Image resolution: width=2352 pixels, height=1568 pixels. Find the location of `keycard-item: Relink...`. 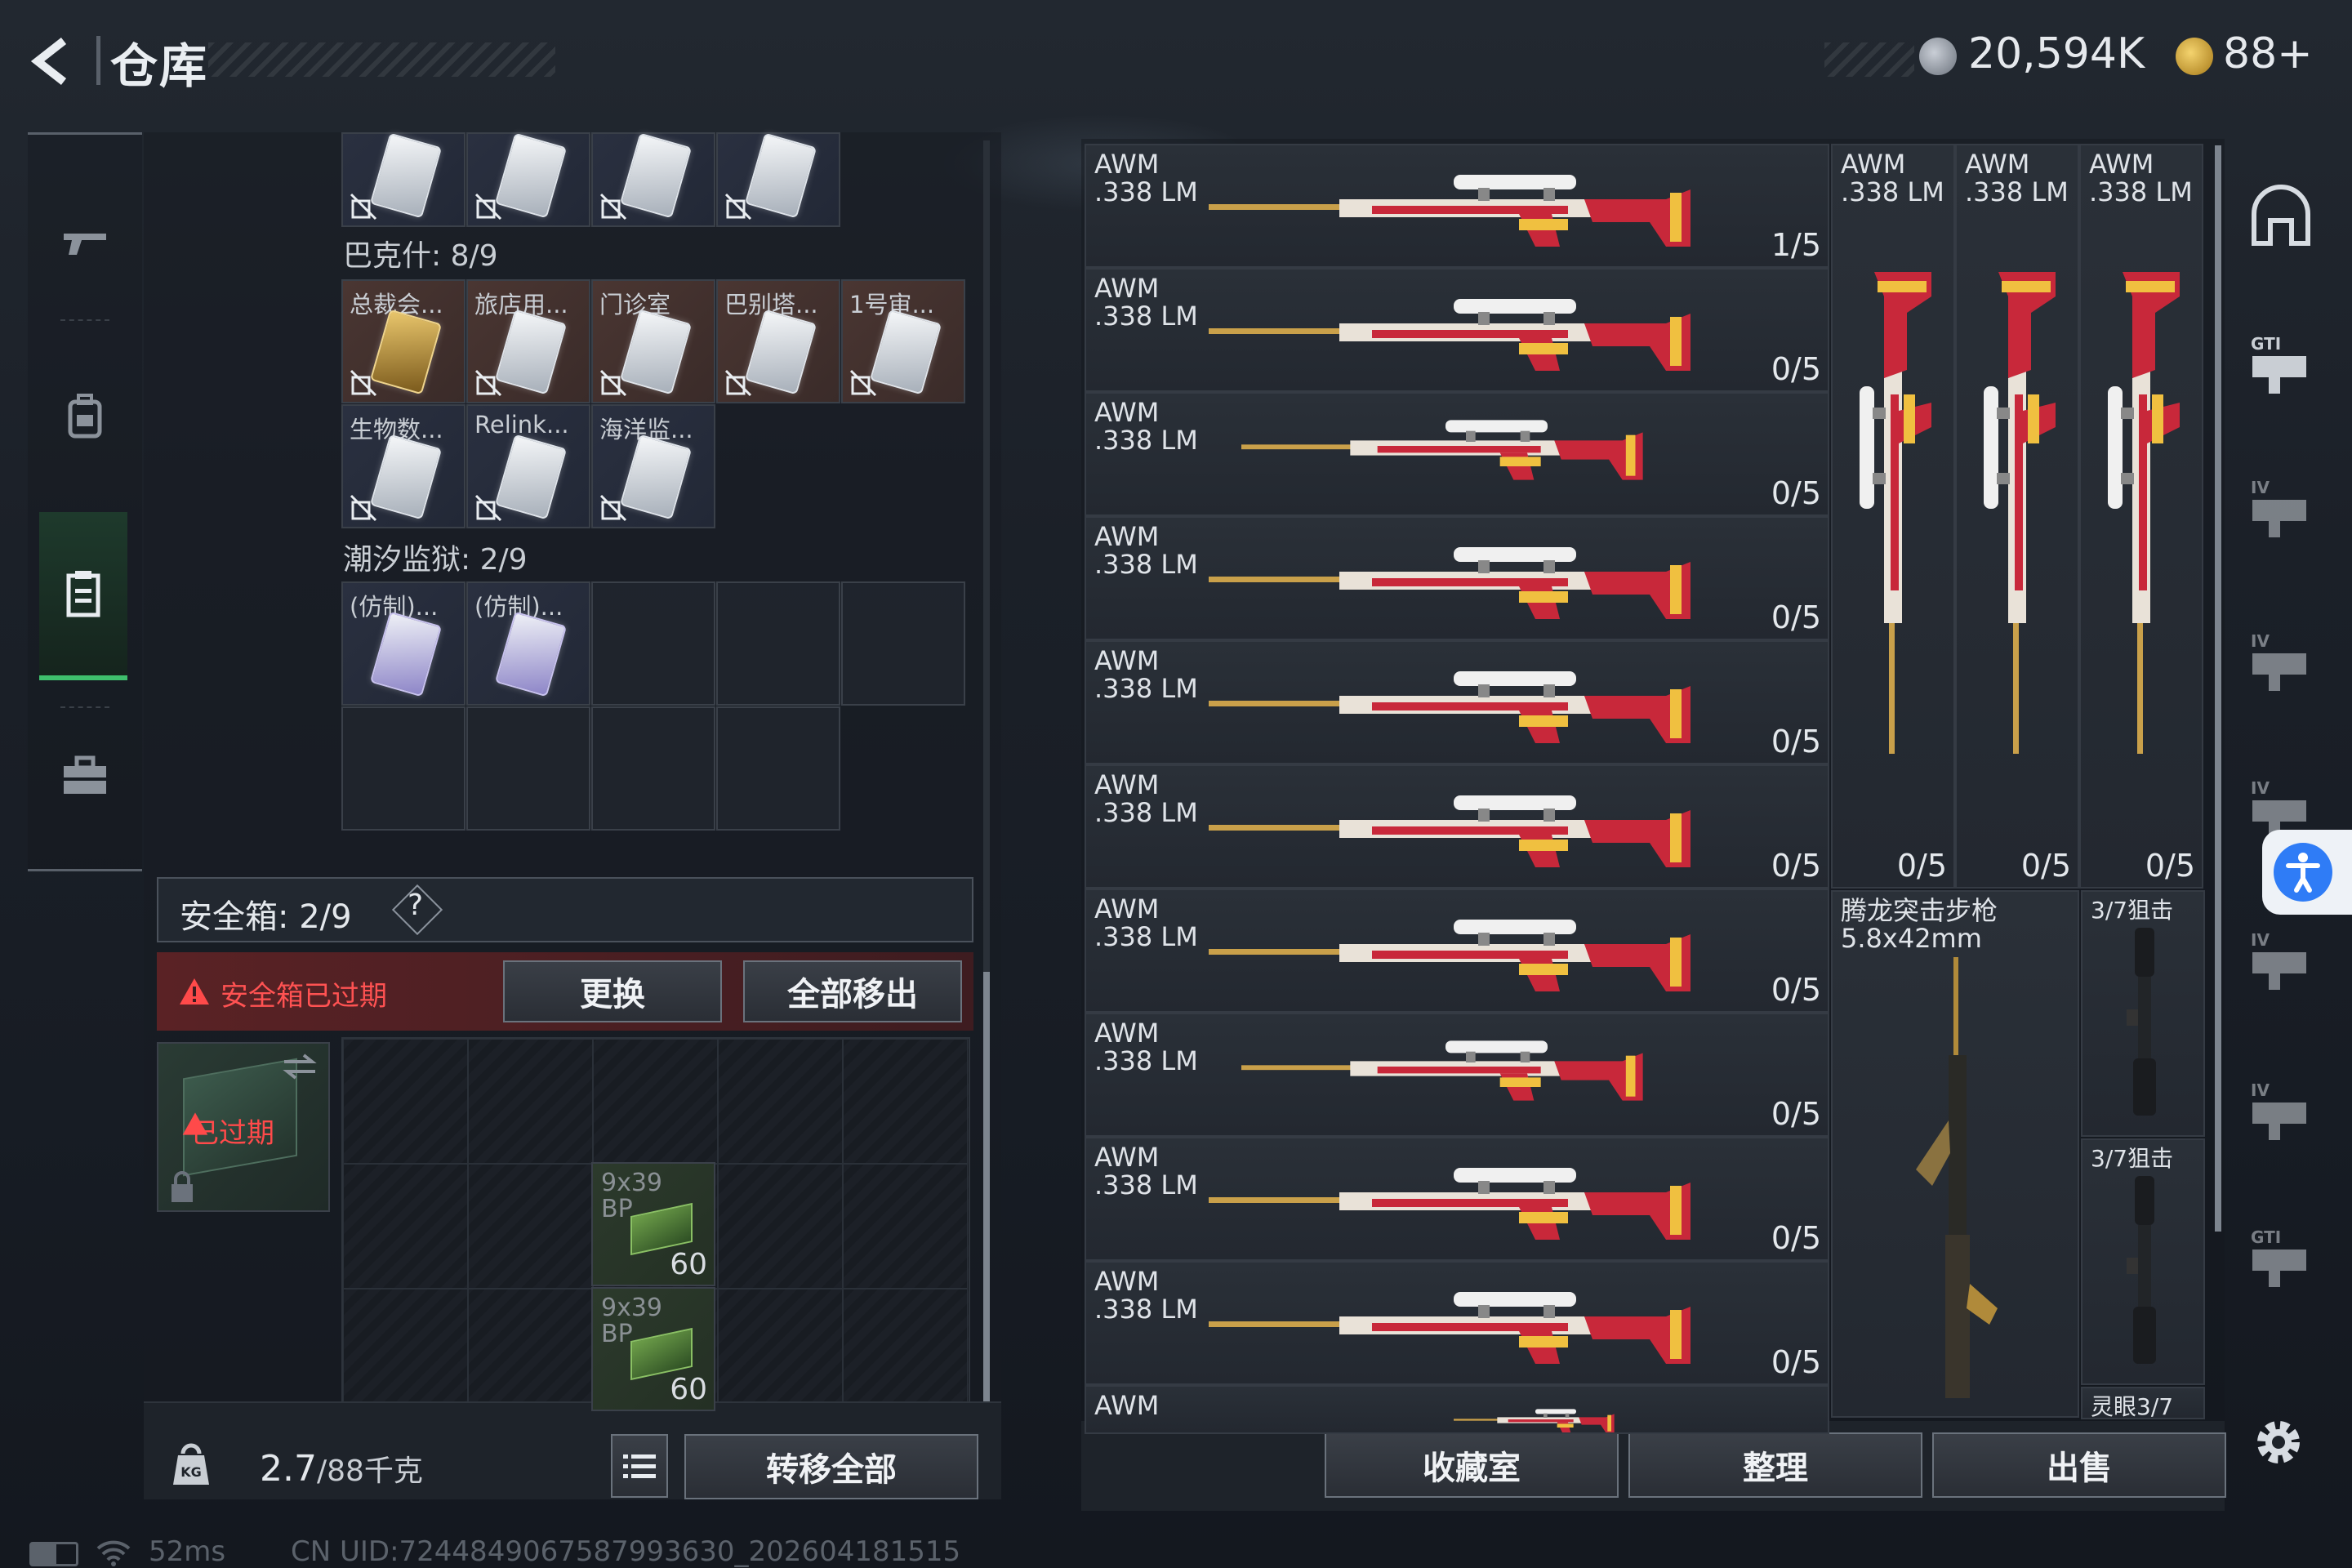

keycard-item: Relink... is located at coordinates (528, 466).